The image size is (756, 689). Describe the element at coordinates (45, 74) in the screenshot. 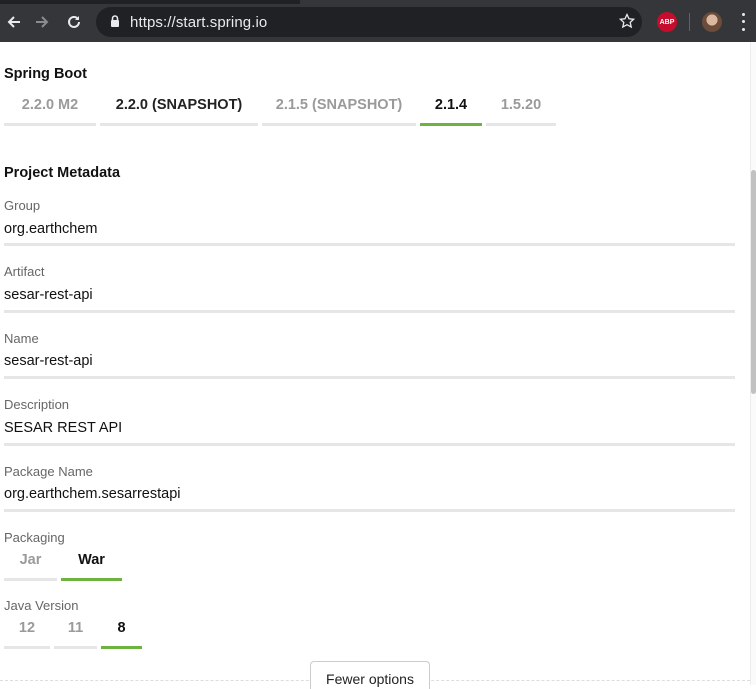

I see `spring-boot-title: Spring Boot` at that location.